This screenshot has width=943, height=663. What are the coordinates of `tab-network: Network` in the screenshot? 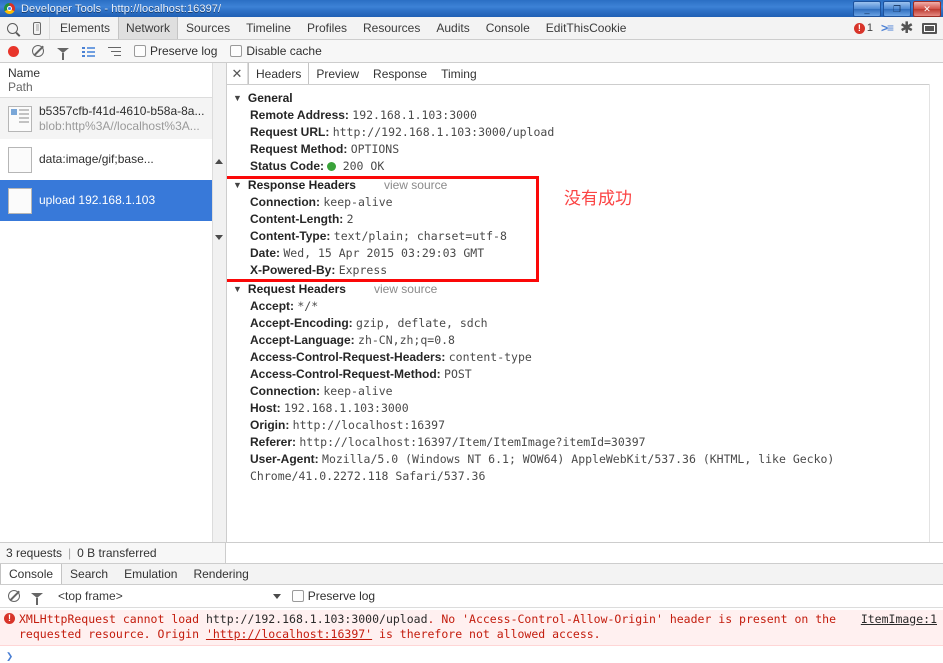 It's located at (148, 28).